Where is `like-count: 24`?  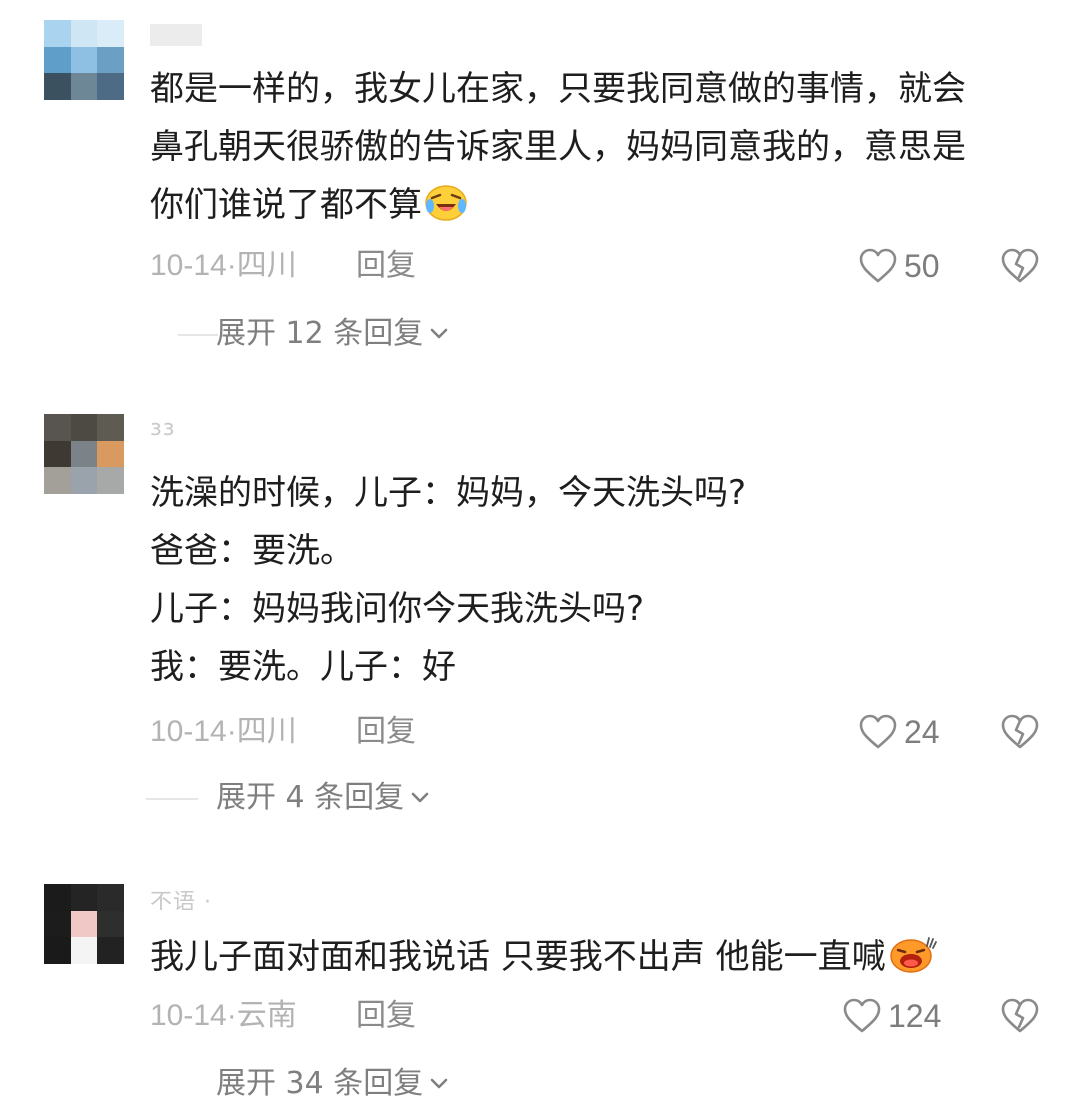
like-count: 24 is located at coordinates (922, 731).